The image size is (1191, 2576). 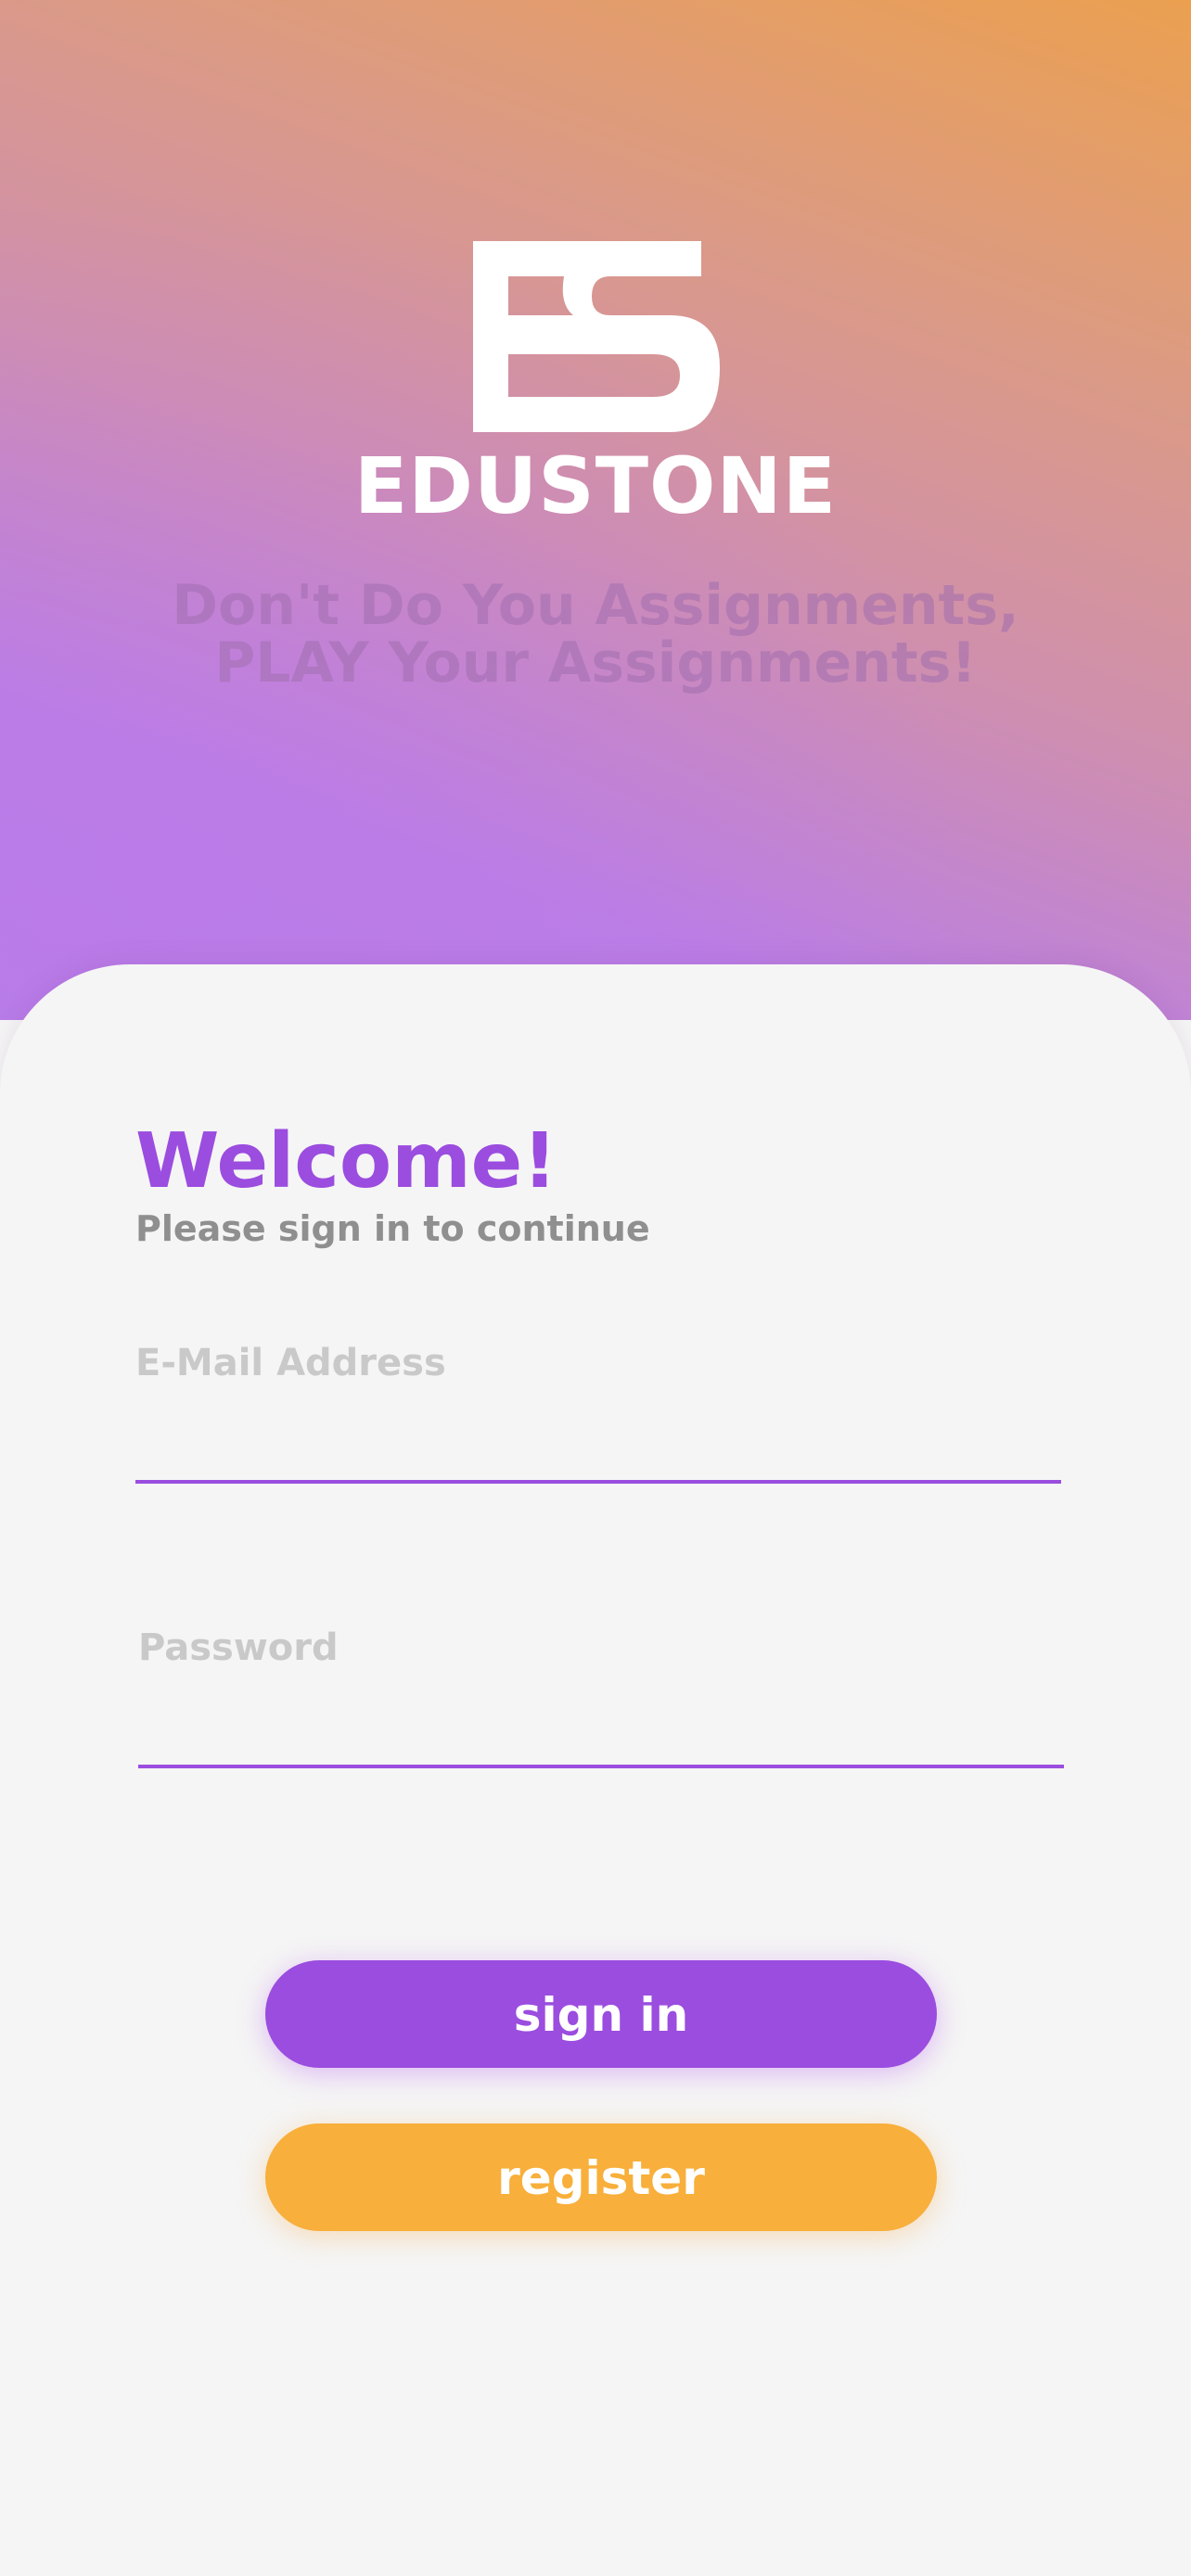 I want to click on tagline-line-2: PLAY Your Assignments!, so click(x=595, y=663).